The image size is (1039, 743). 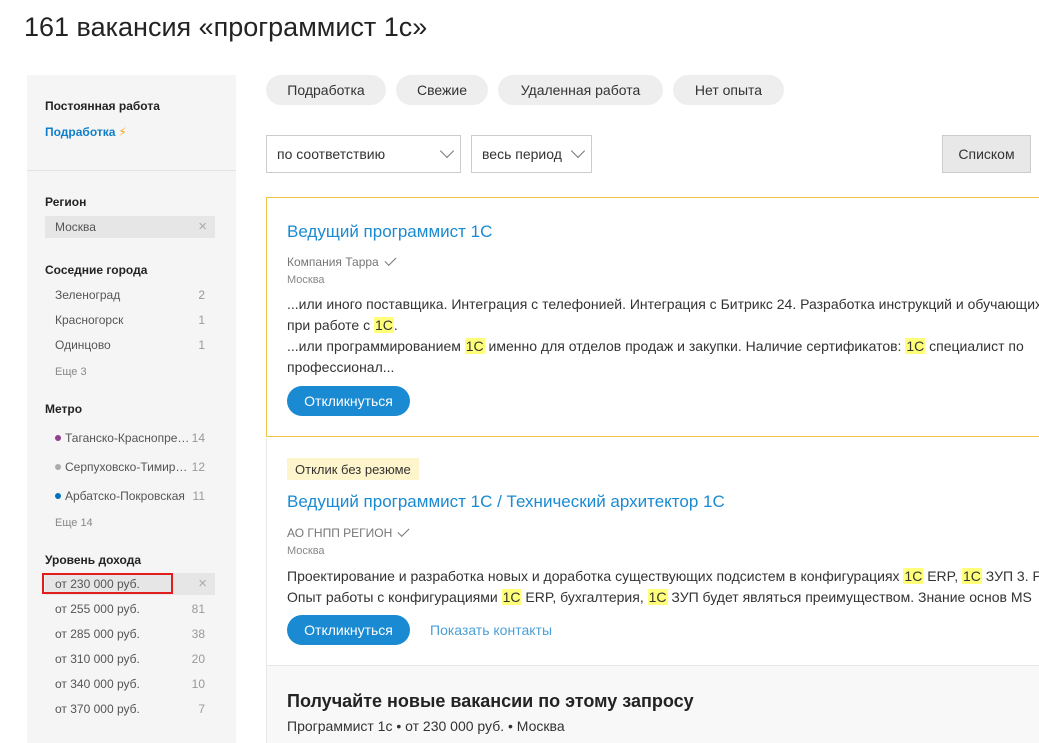 What do you see at coordinates (226, 27) in the screenshot?
I see `page-title: 161 вакансия «программист 1с»` at bounding box center [226, 27].